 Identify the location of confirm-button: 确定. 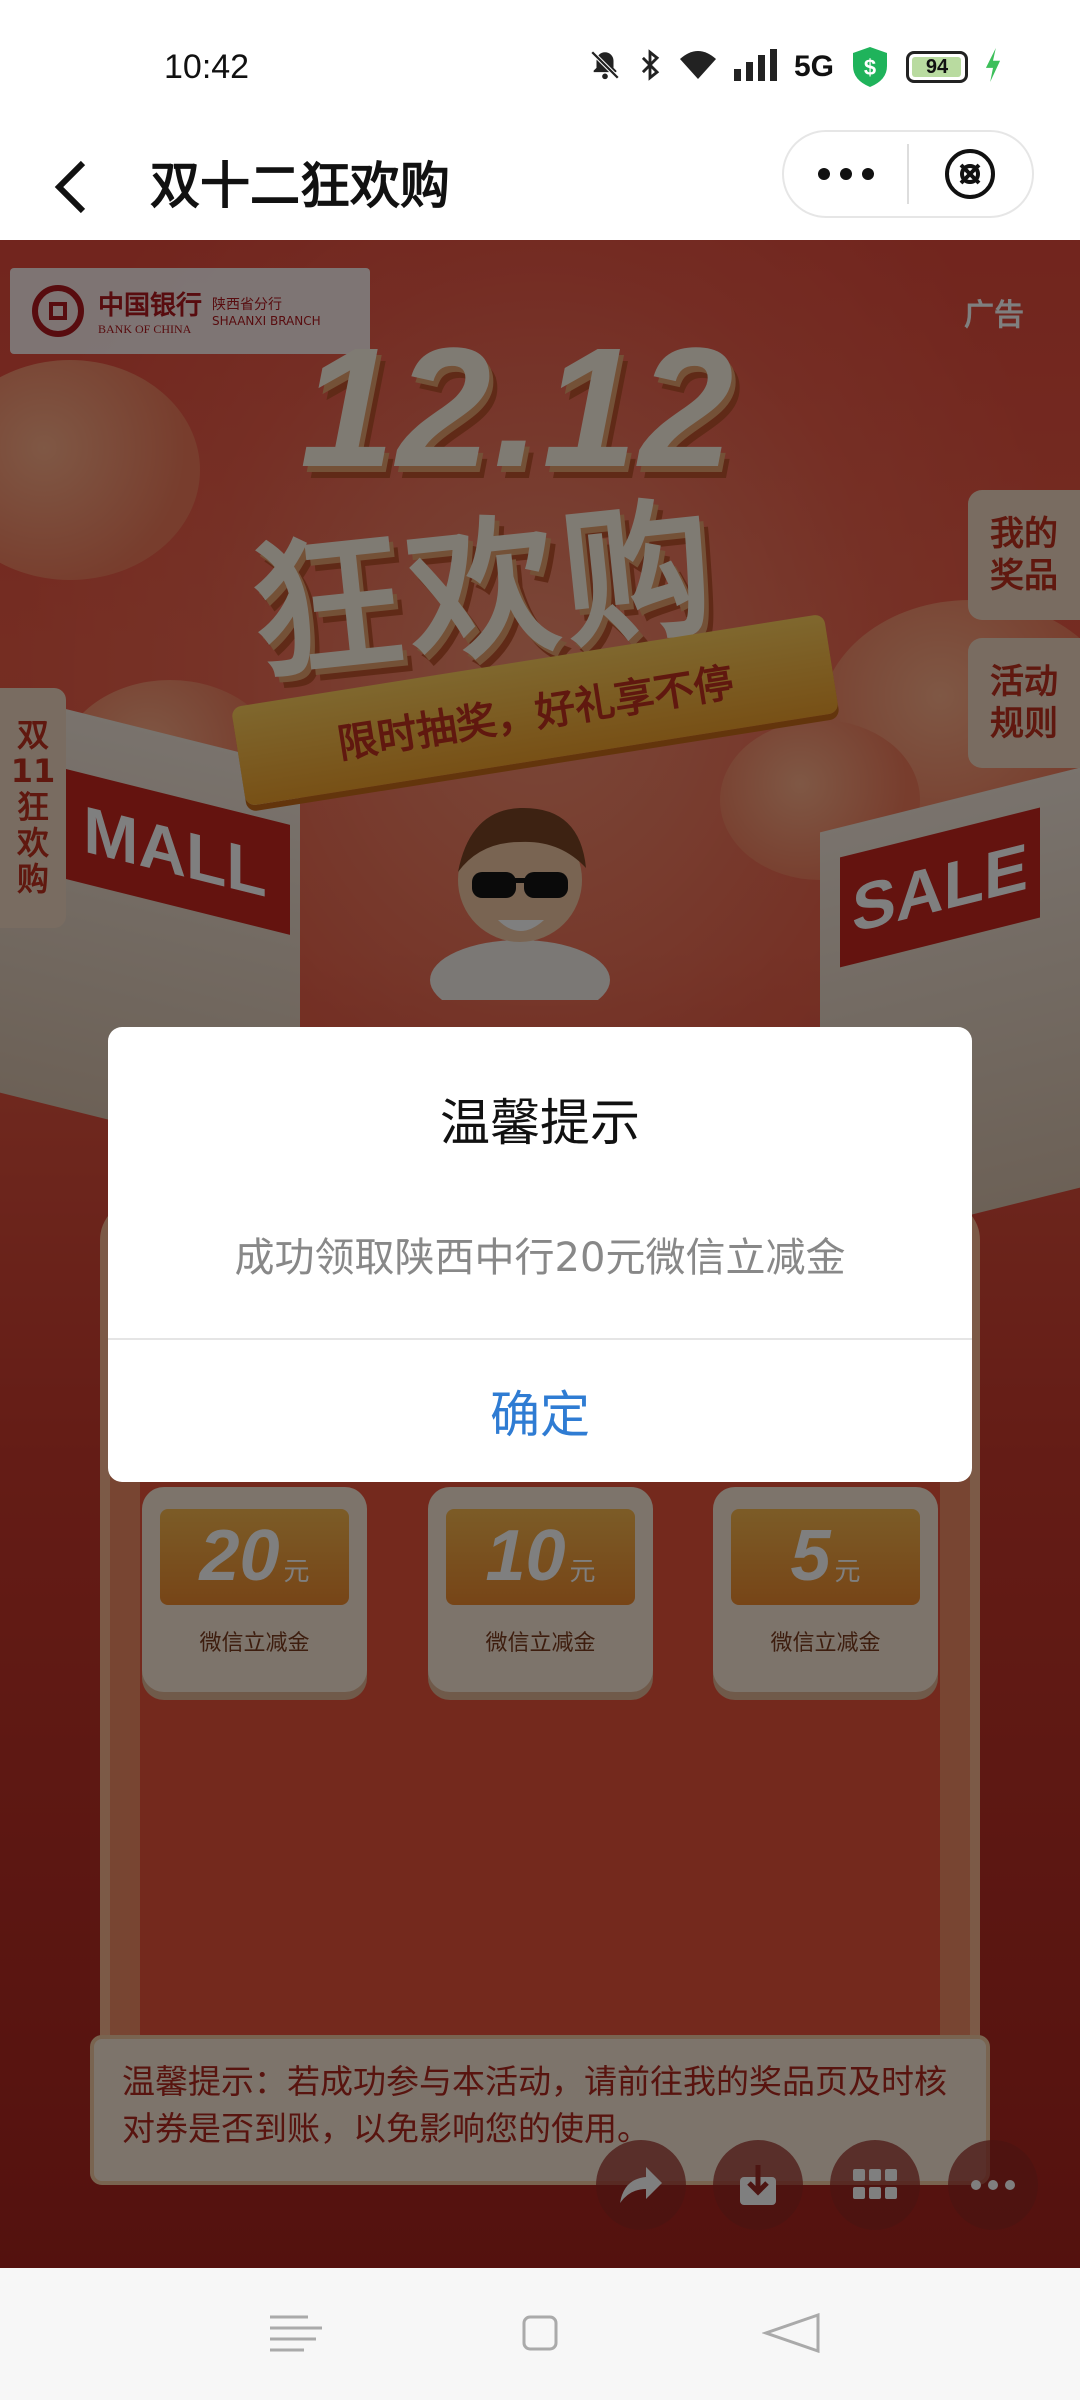
(540, 1411).